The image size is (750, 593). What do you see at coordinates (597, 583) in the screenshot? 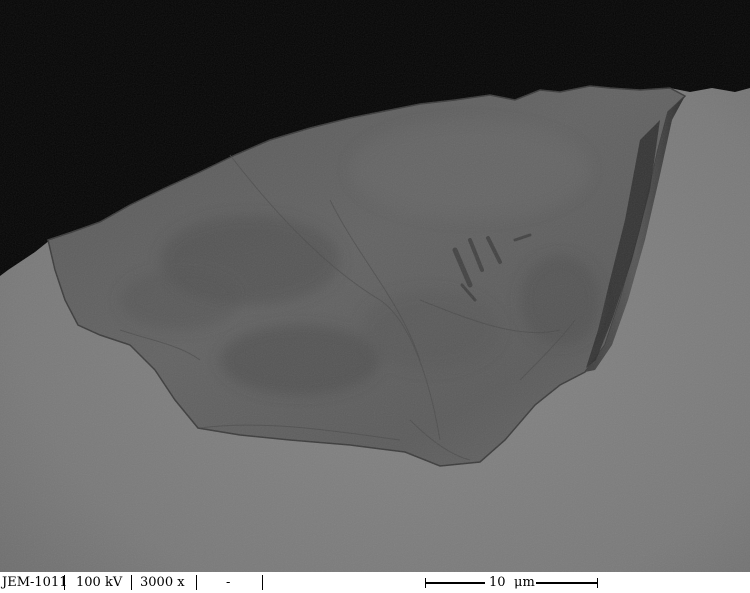
I see `scale-bar-right-tick` at bounding box center [597, 583].